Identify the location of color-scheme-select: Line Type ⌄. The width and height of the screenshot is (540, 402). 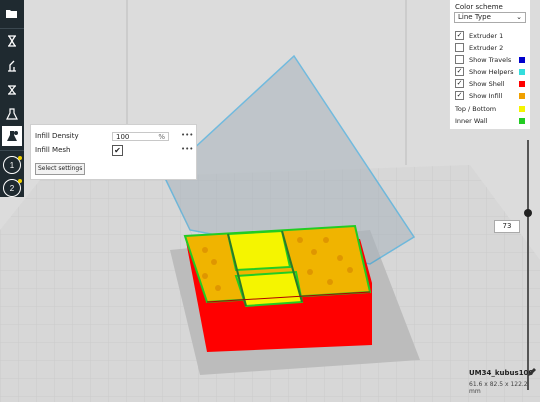
(490, 17).